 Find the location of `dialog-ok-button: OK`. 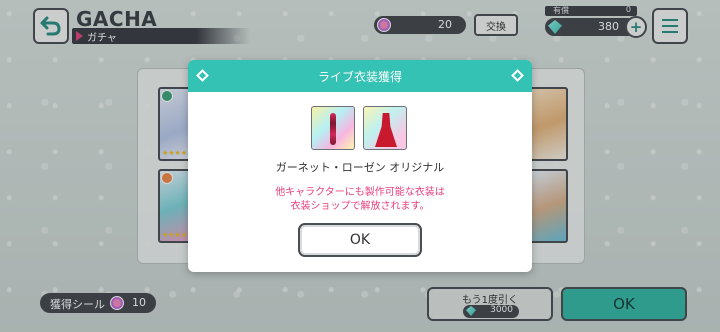

dialog-ok-button: OK is located at coordinates (360, 240).